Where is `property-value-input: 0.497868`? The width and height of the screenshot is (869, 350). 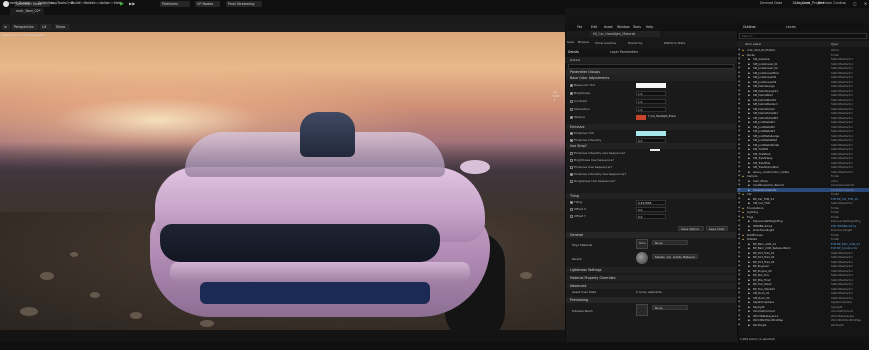
property-value-input: 0.497868 is located at coordinates (651, 202).